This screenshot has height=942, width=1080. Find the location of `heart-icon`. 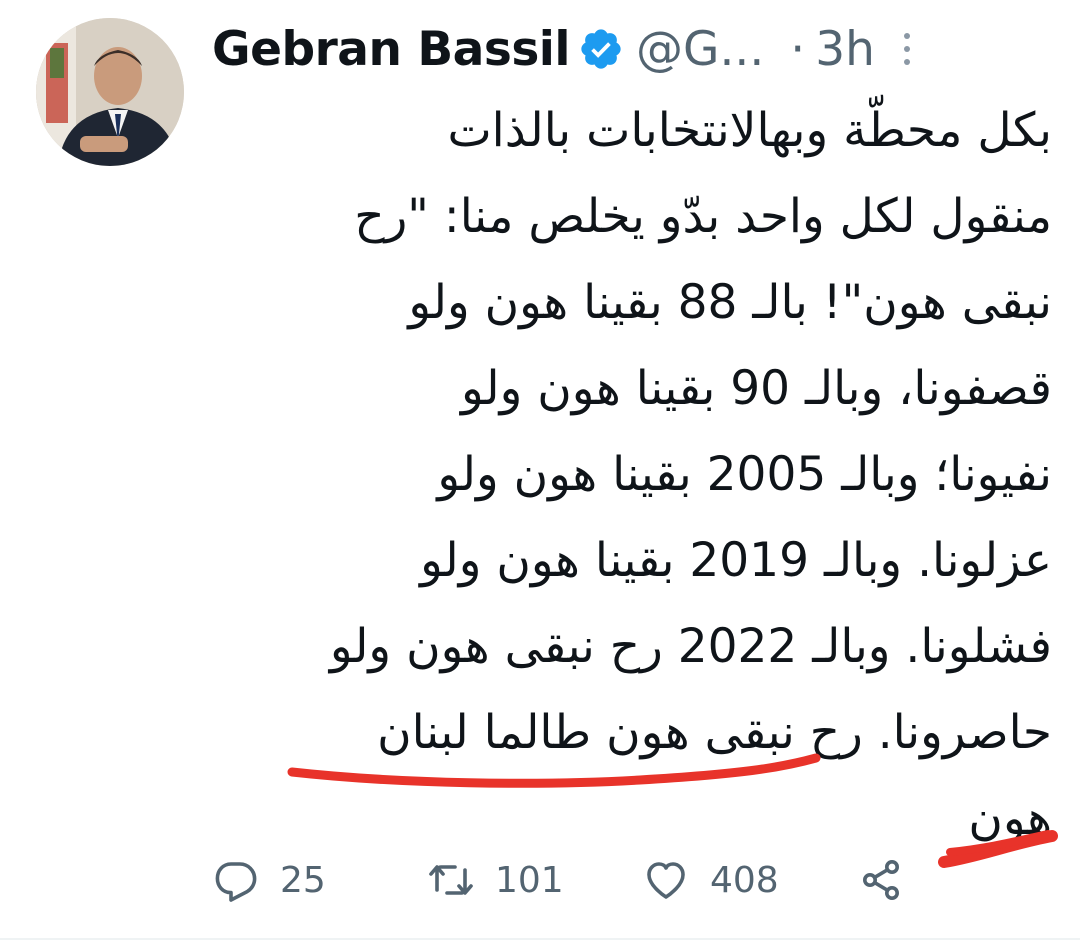

heart-icon is located at coordinates (666, 880).